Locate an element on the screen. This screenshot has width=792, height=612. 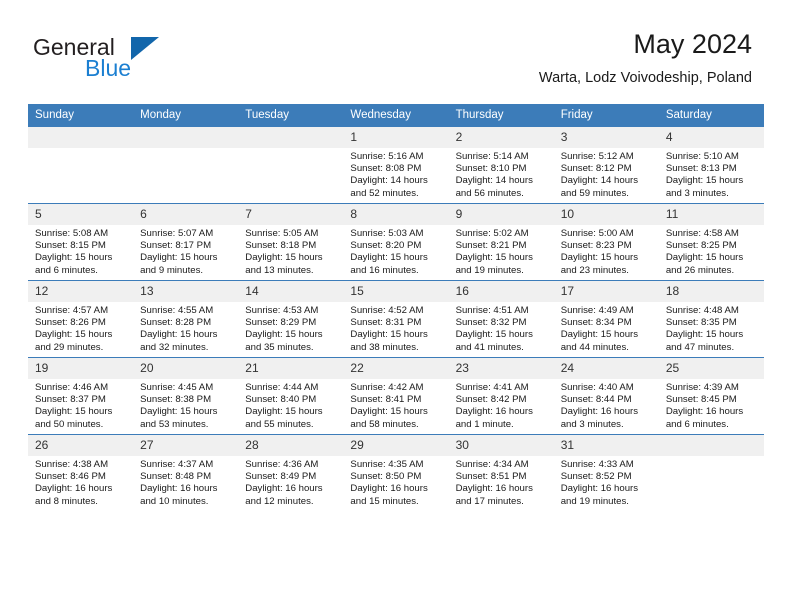
sunrise-text: Sunrise: 4:34 AM is located at coordinates (492, 464).